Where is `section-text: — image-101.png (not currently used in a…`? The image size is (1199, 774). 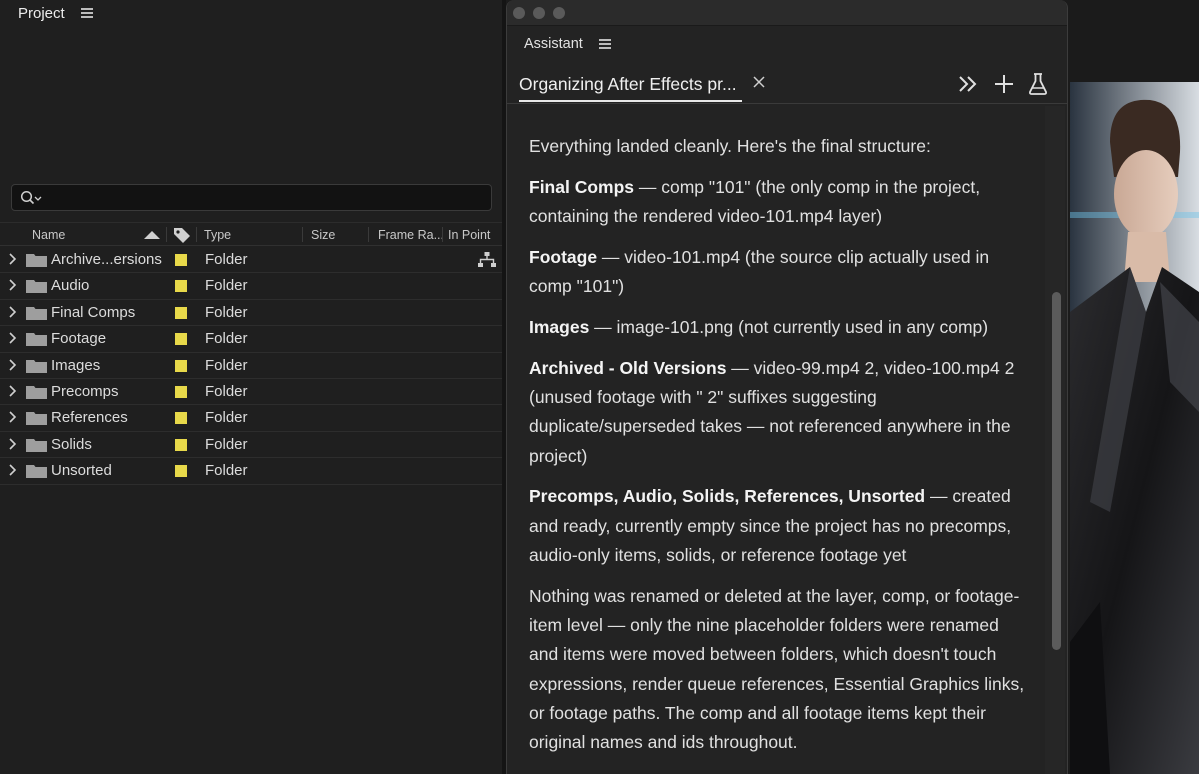 section-text: — image-101.png (not currently used in a… is located at coordinates (789, 326).